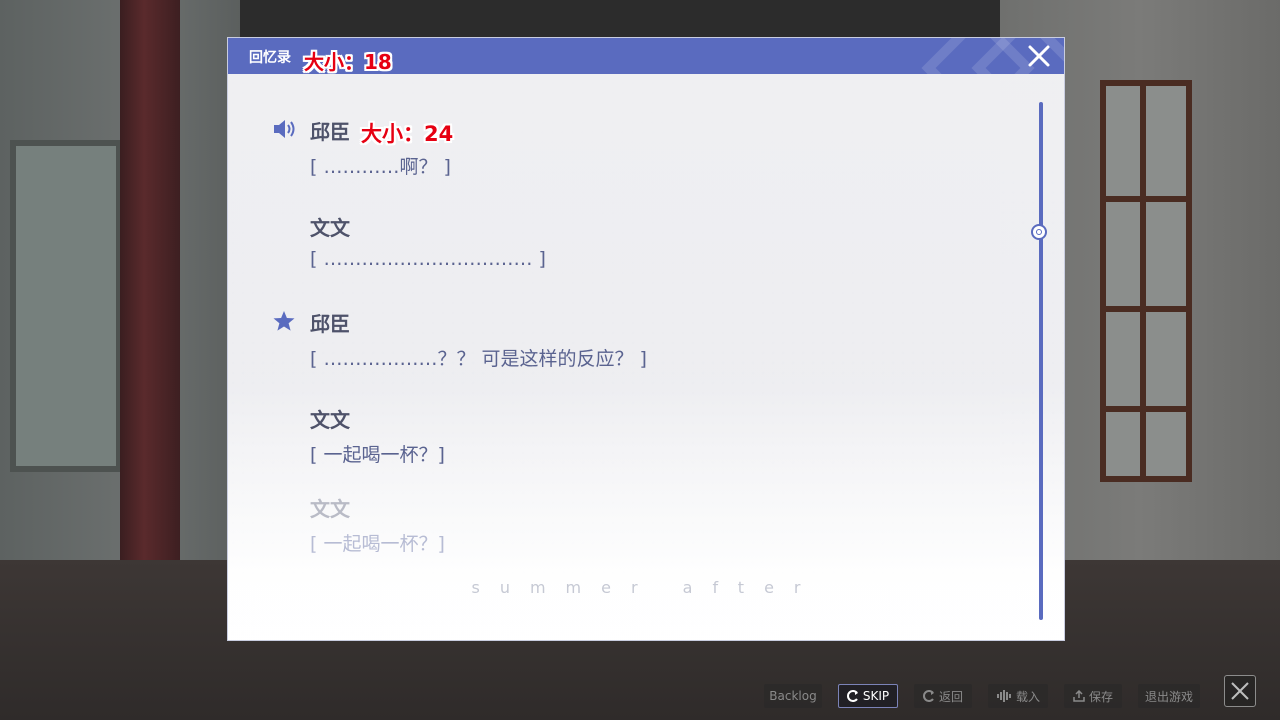 The height and width of the screenshot is (720, 1280). I want to click on save-button: 保存, so click(1093, 696).